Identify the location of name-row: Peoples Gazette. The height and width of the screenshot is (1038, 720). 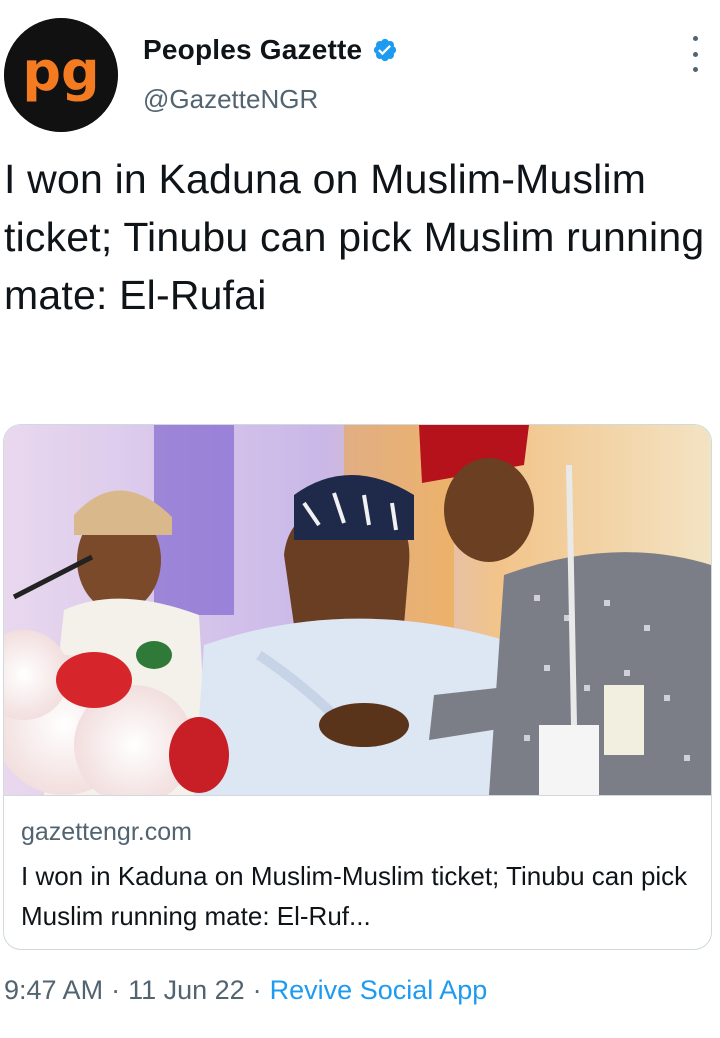
(270, 50).